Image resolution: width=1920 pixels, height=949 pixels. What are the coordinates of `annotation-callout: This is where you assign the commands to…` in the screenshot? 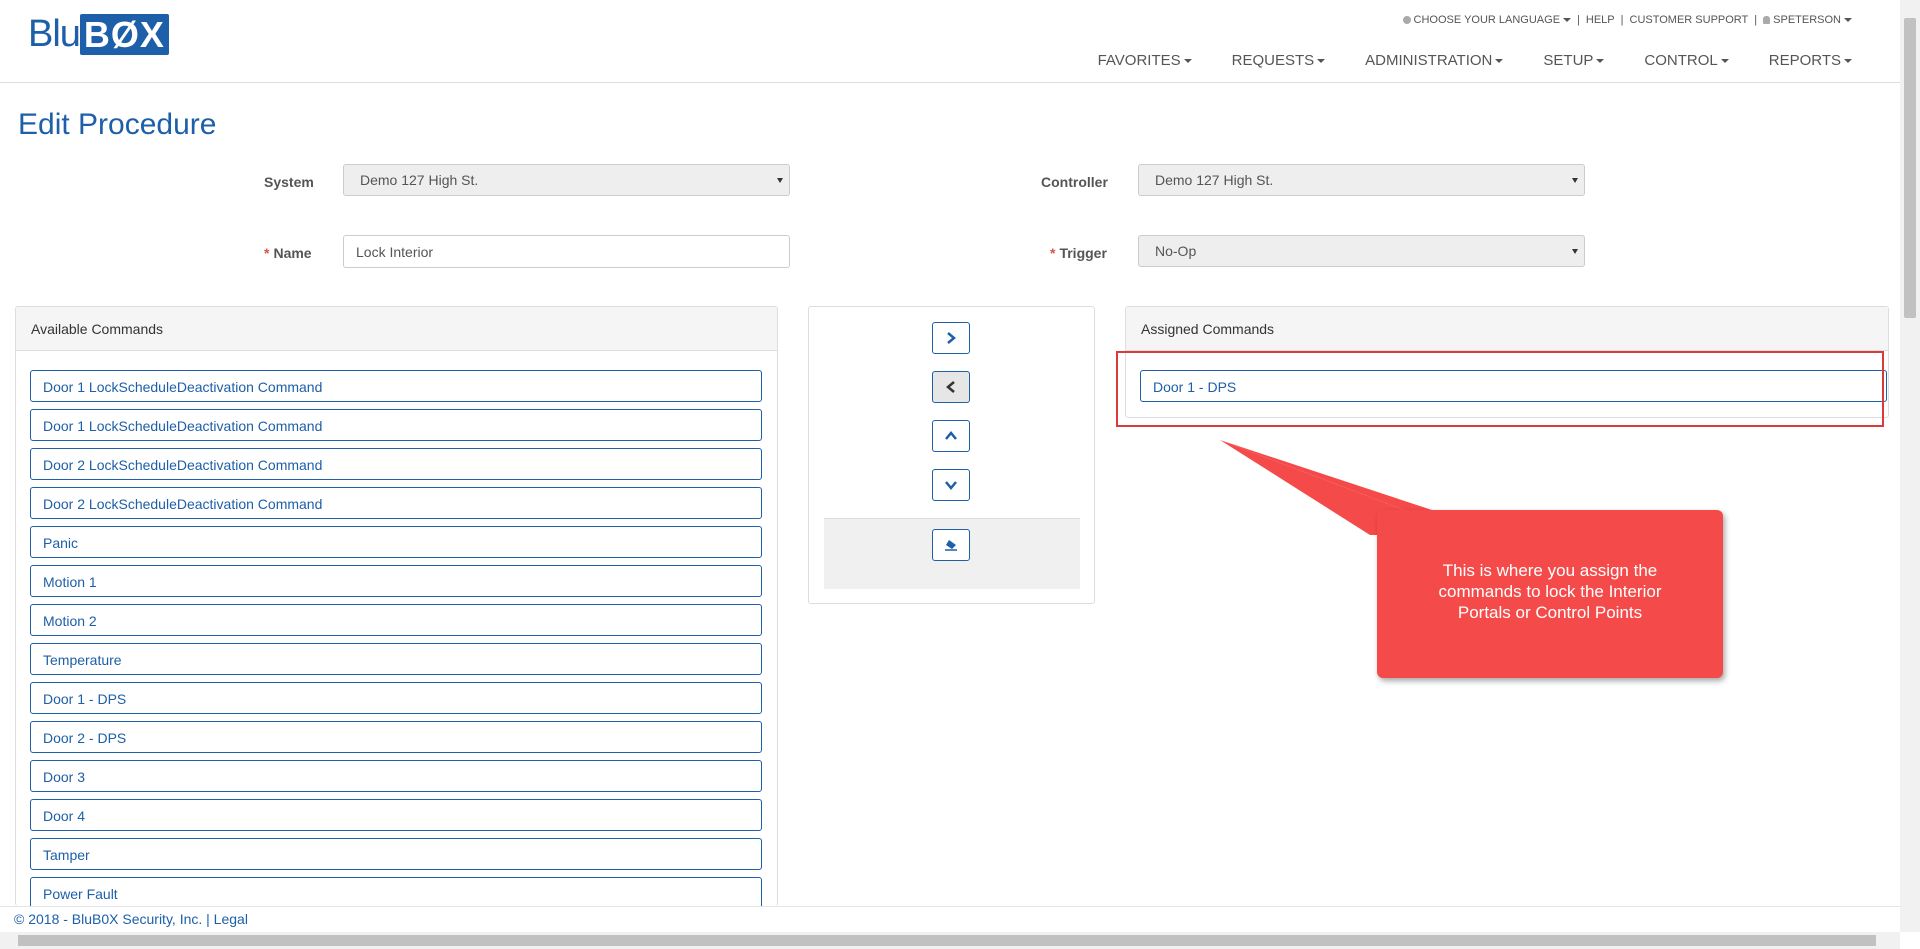 It's located at (1550, 594).